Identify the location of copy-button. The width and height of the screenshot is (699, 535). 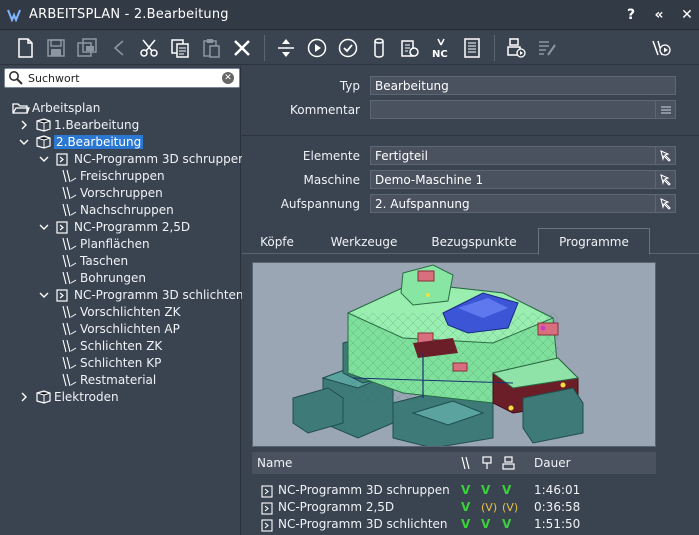
(180, 48).